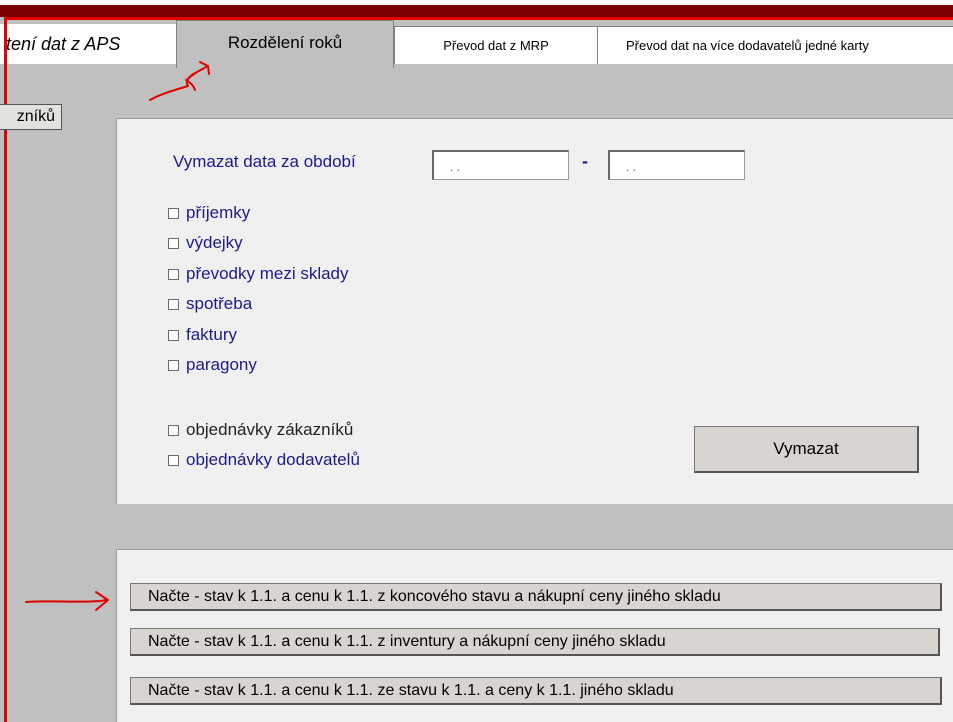 This screenshot has width=953, height=722. I want to click on title-bar, so click(476, 11).